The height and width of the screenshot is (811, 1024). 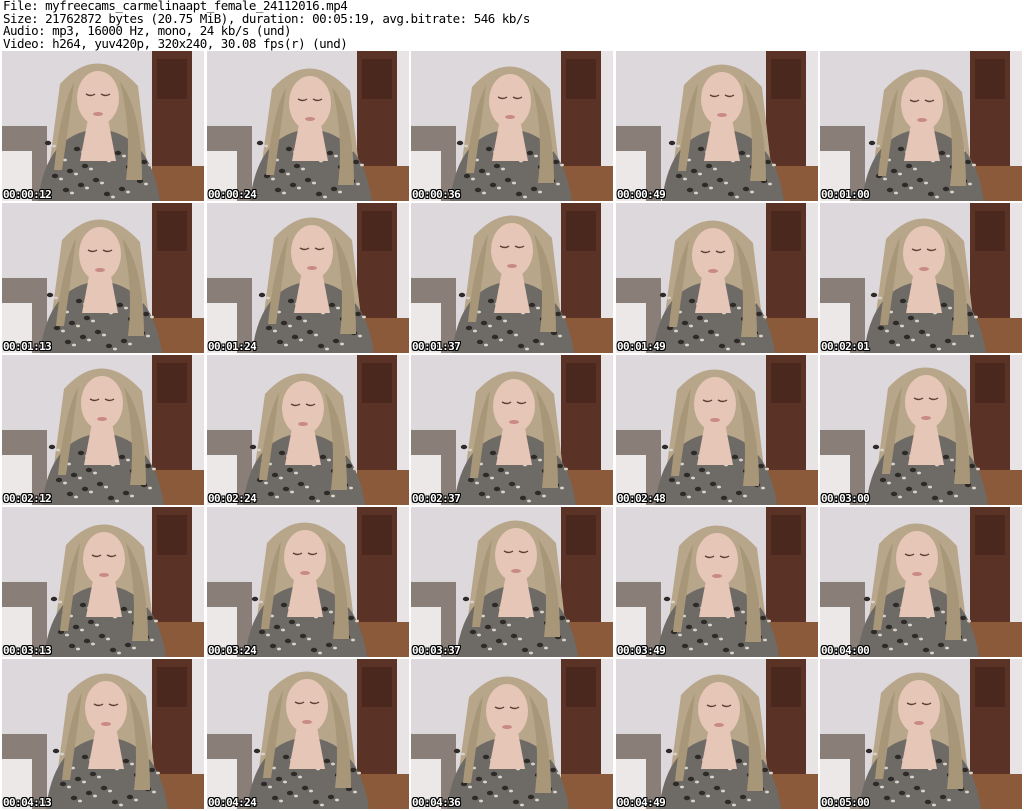 I want to click on video-thumbnail: 00:02:24, so click(x=308, y=430).